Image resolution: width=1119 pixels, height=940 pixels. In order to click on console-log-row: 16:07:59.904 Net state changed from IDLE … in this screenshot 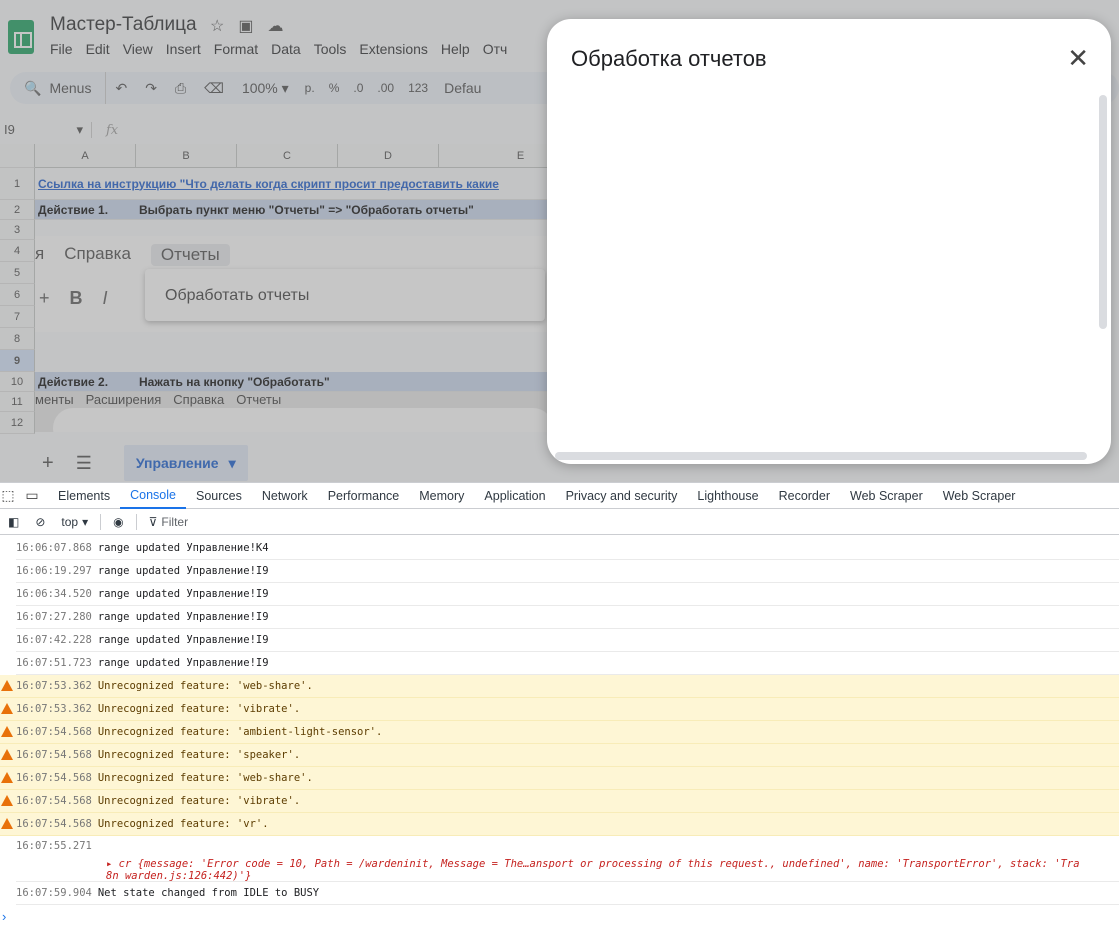, I will do `click(567, 893)`.